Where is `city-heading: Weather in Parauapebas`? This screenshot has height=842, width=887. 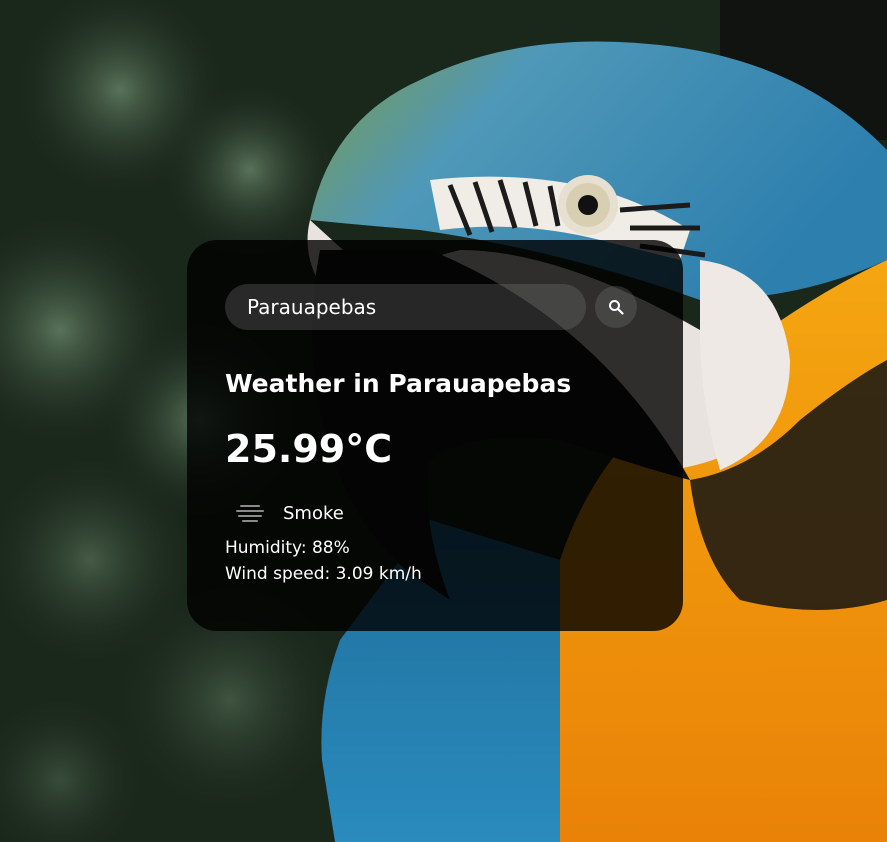 city-heading: Weather in Parauapebas is located at coordinates (398, 383).